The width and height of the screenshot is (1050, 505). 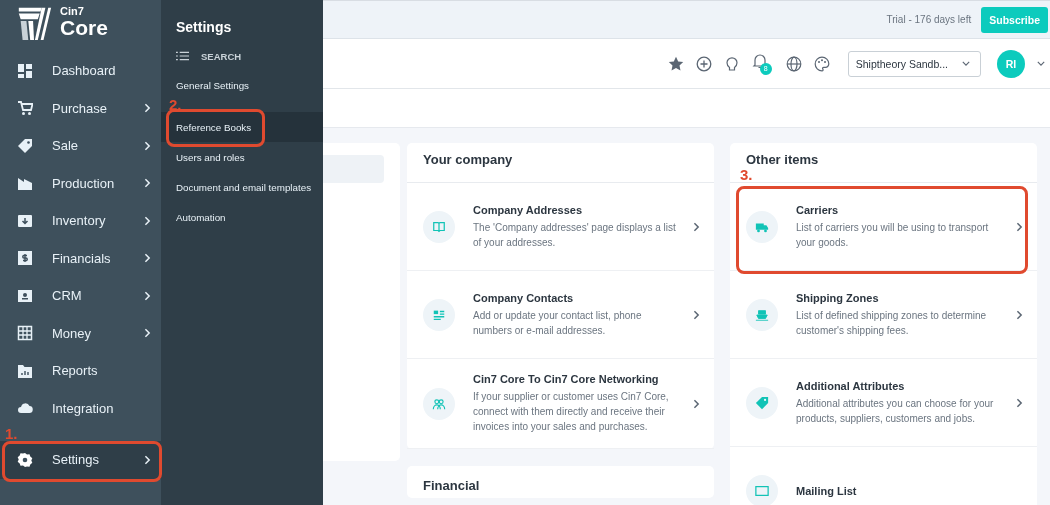 I want to click on mail-icon, so click(x=762, y=489).